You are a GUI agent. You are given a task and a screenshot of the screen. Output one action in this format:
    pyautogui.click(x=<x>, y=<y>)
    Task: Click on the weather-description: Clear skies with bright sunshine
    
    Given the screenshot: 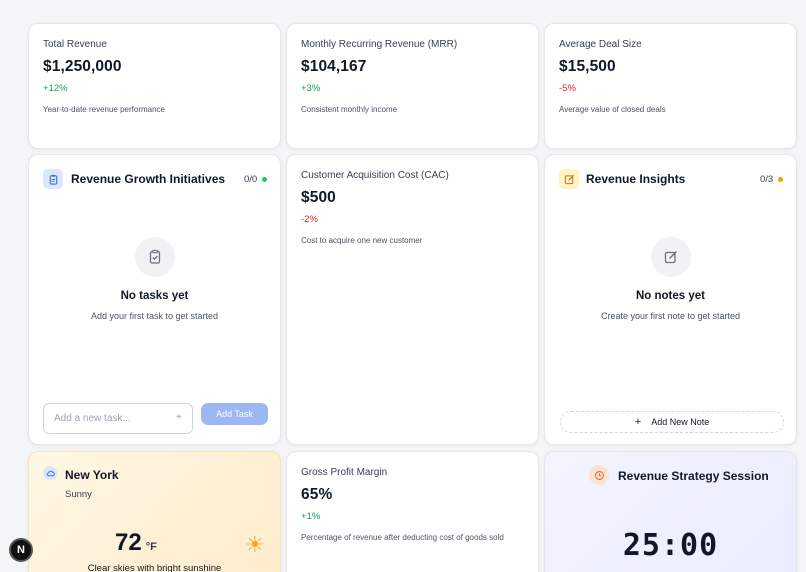 What is the action you would take?
    pyautogui.click(x=154, y=567)
    